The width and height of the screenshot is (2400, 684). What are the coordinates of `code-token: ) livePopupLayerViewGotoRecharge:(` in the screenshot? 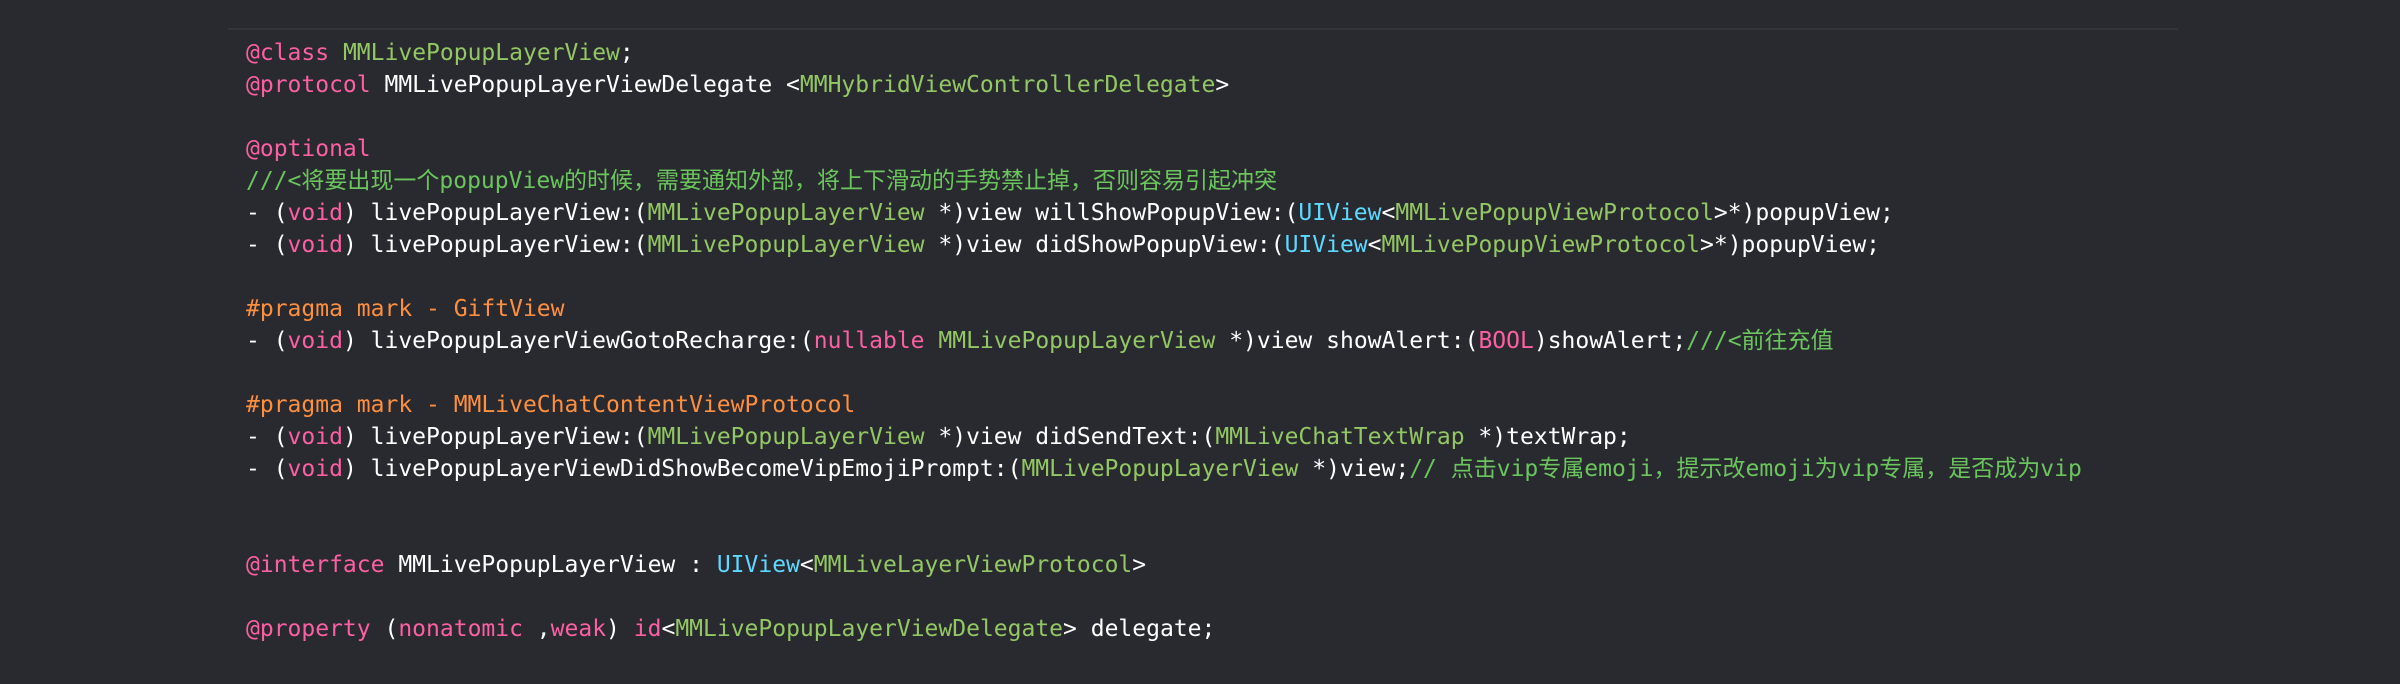 It's located at (578, 341).